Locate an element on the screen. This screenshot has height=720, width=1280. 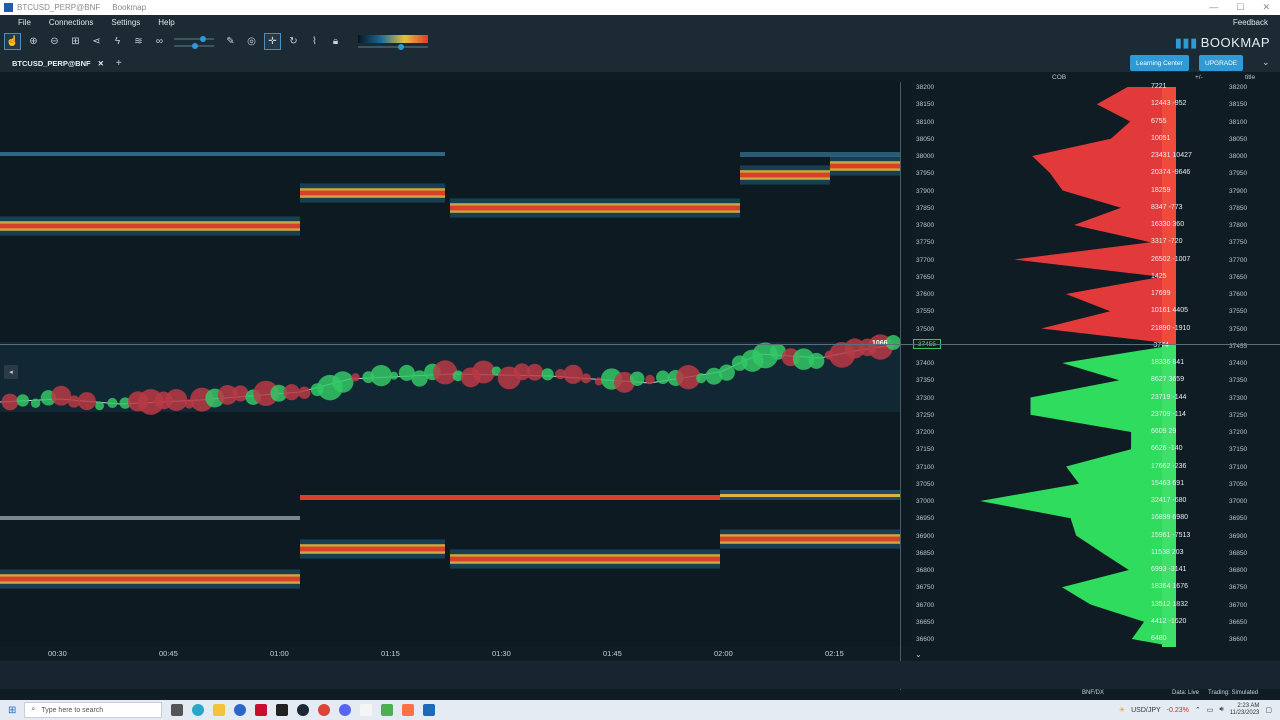
price-tick: 37100 is located at coordinates (925, 467).